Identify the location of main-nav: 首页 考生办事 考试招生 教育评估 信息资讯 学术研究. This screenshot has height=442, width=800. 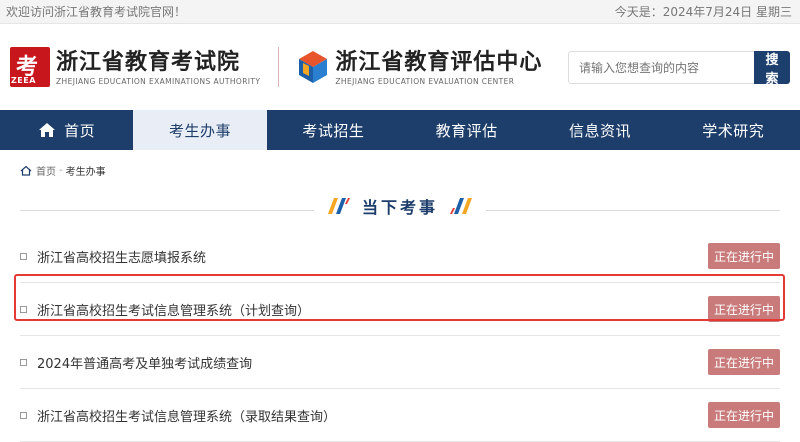
(400, 130).